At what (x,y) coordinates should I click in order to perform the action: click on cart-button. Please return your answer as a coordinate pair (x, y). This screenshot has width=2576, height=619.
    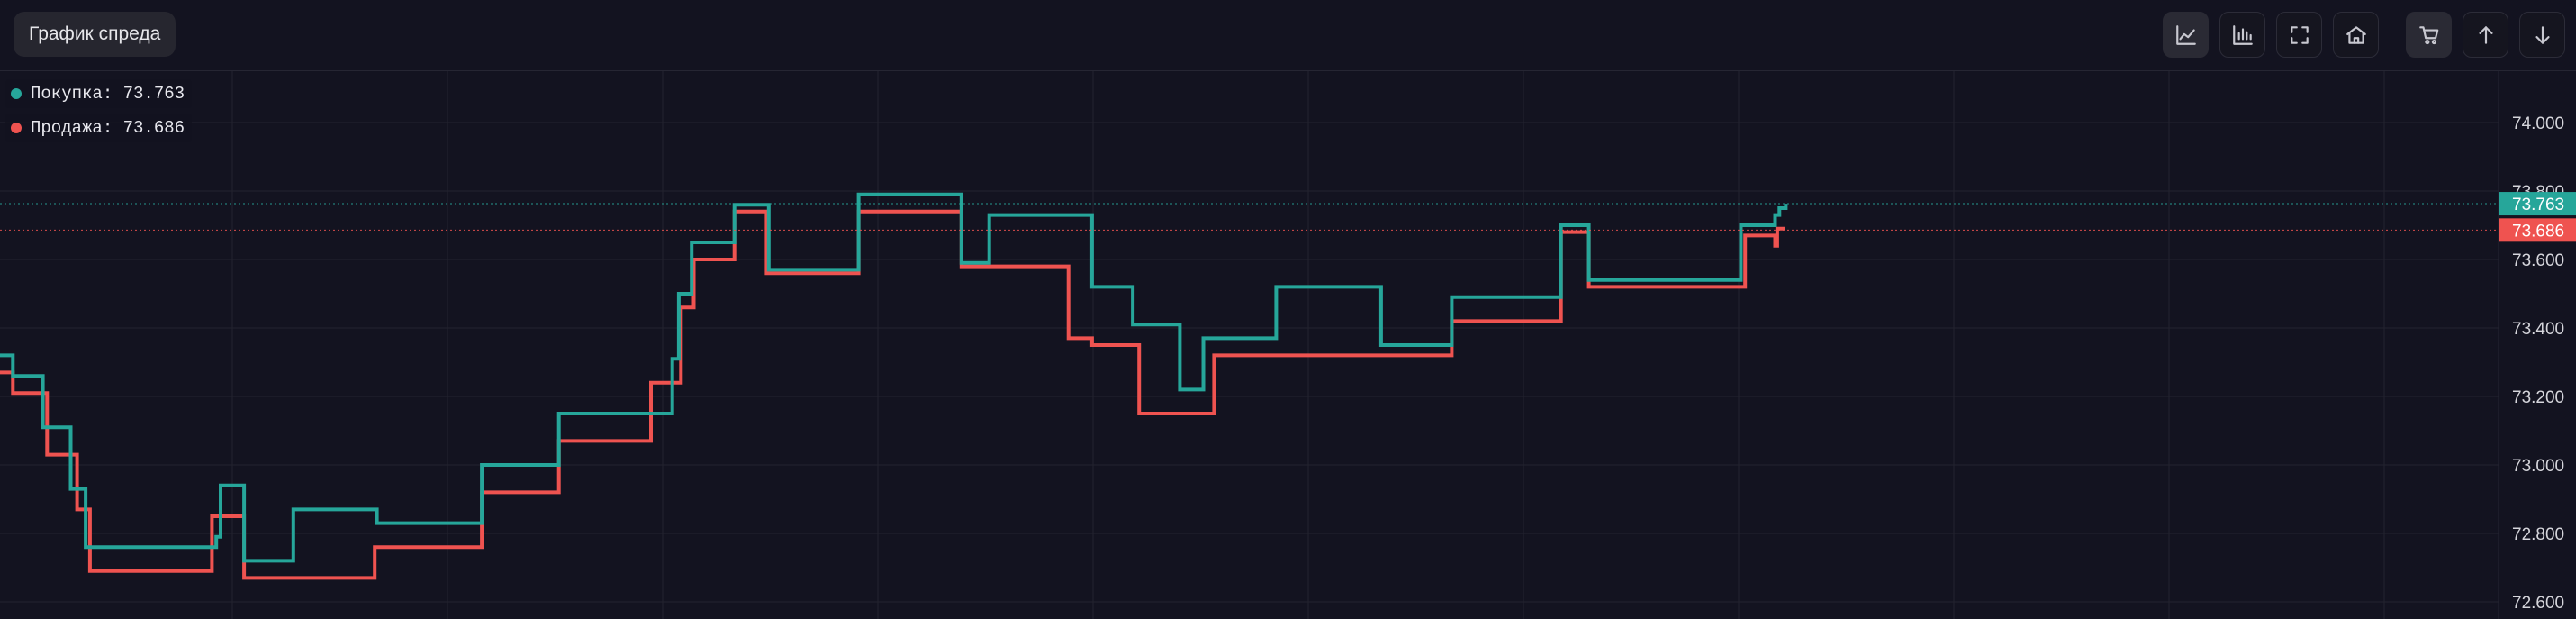
    Looking at the image, I should click on (2429, 35).